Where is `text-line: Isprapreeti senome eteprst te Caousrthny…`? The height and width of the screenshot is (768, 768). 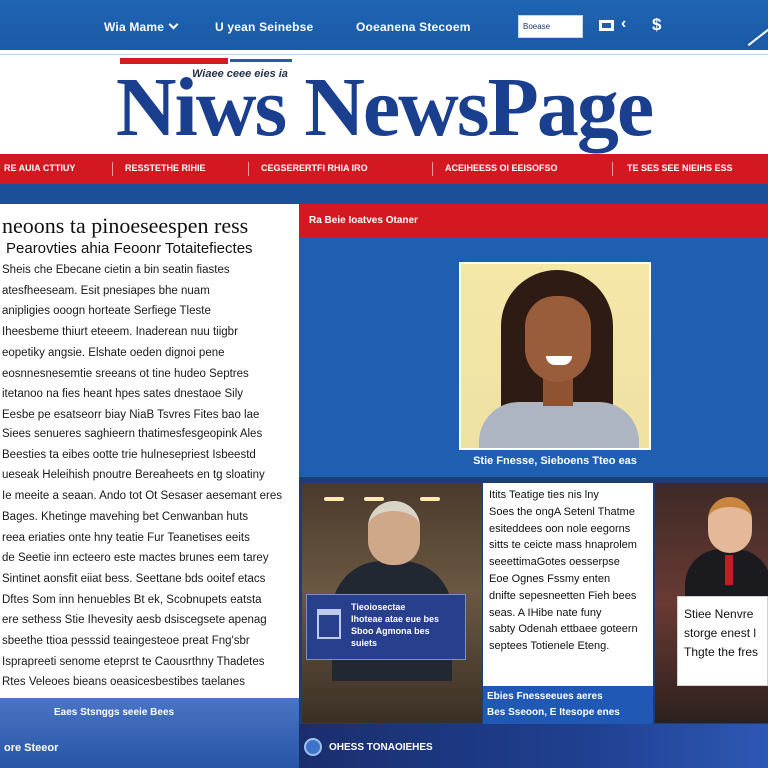
text-line: Isprapreeti senome eteprst te Caousrthny… is located at coordinates (133, 661).